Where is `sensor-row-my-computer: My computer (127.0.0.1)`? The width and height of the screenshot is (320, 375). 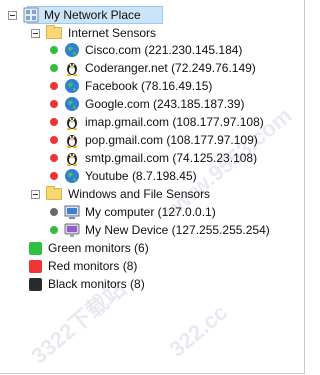 sensor-row-my-computer: My computer (127.0.0.1) is located at coordinates (133, 212).